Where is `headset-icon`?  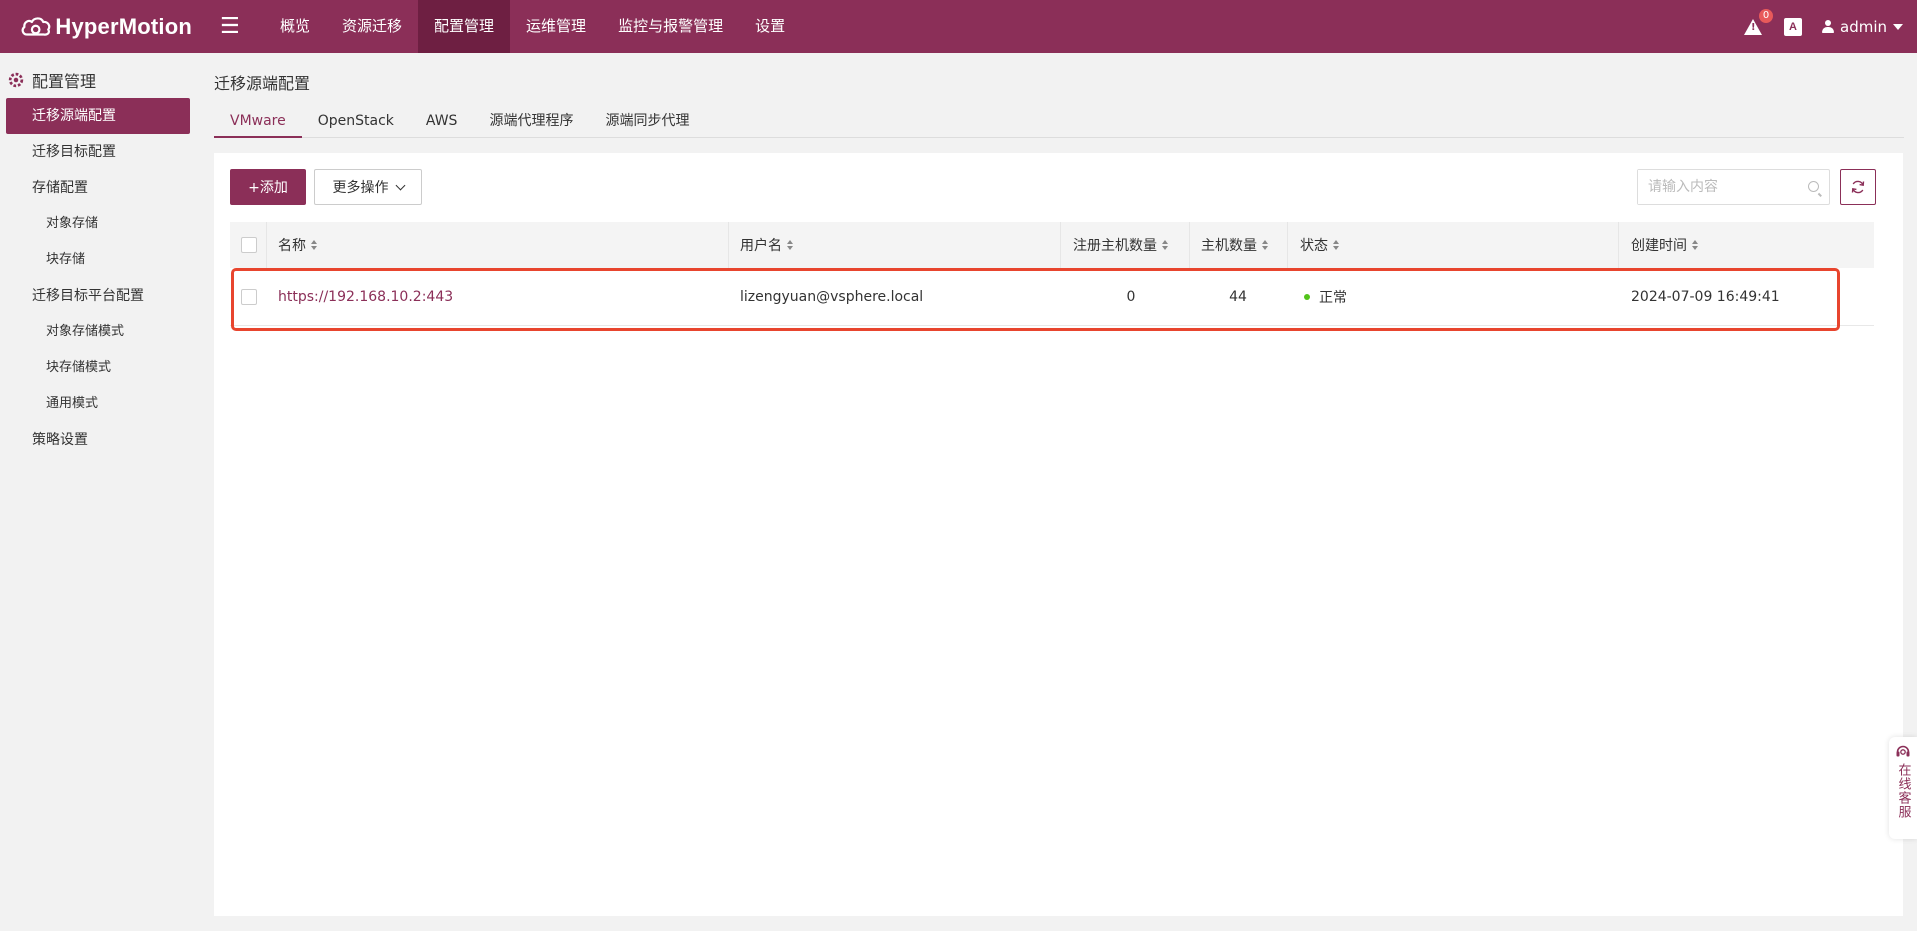
headset-icon is located at coordinates (1903, 751).